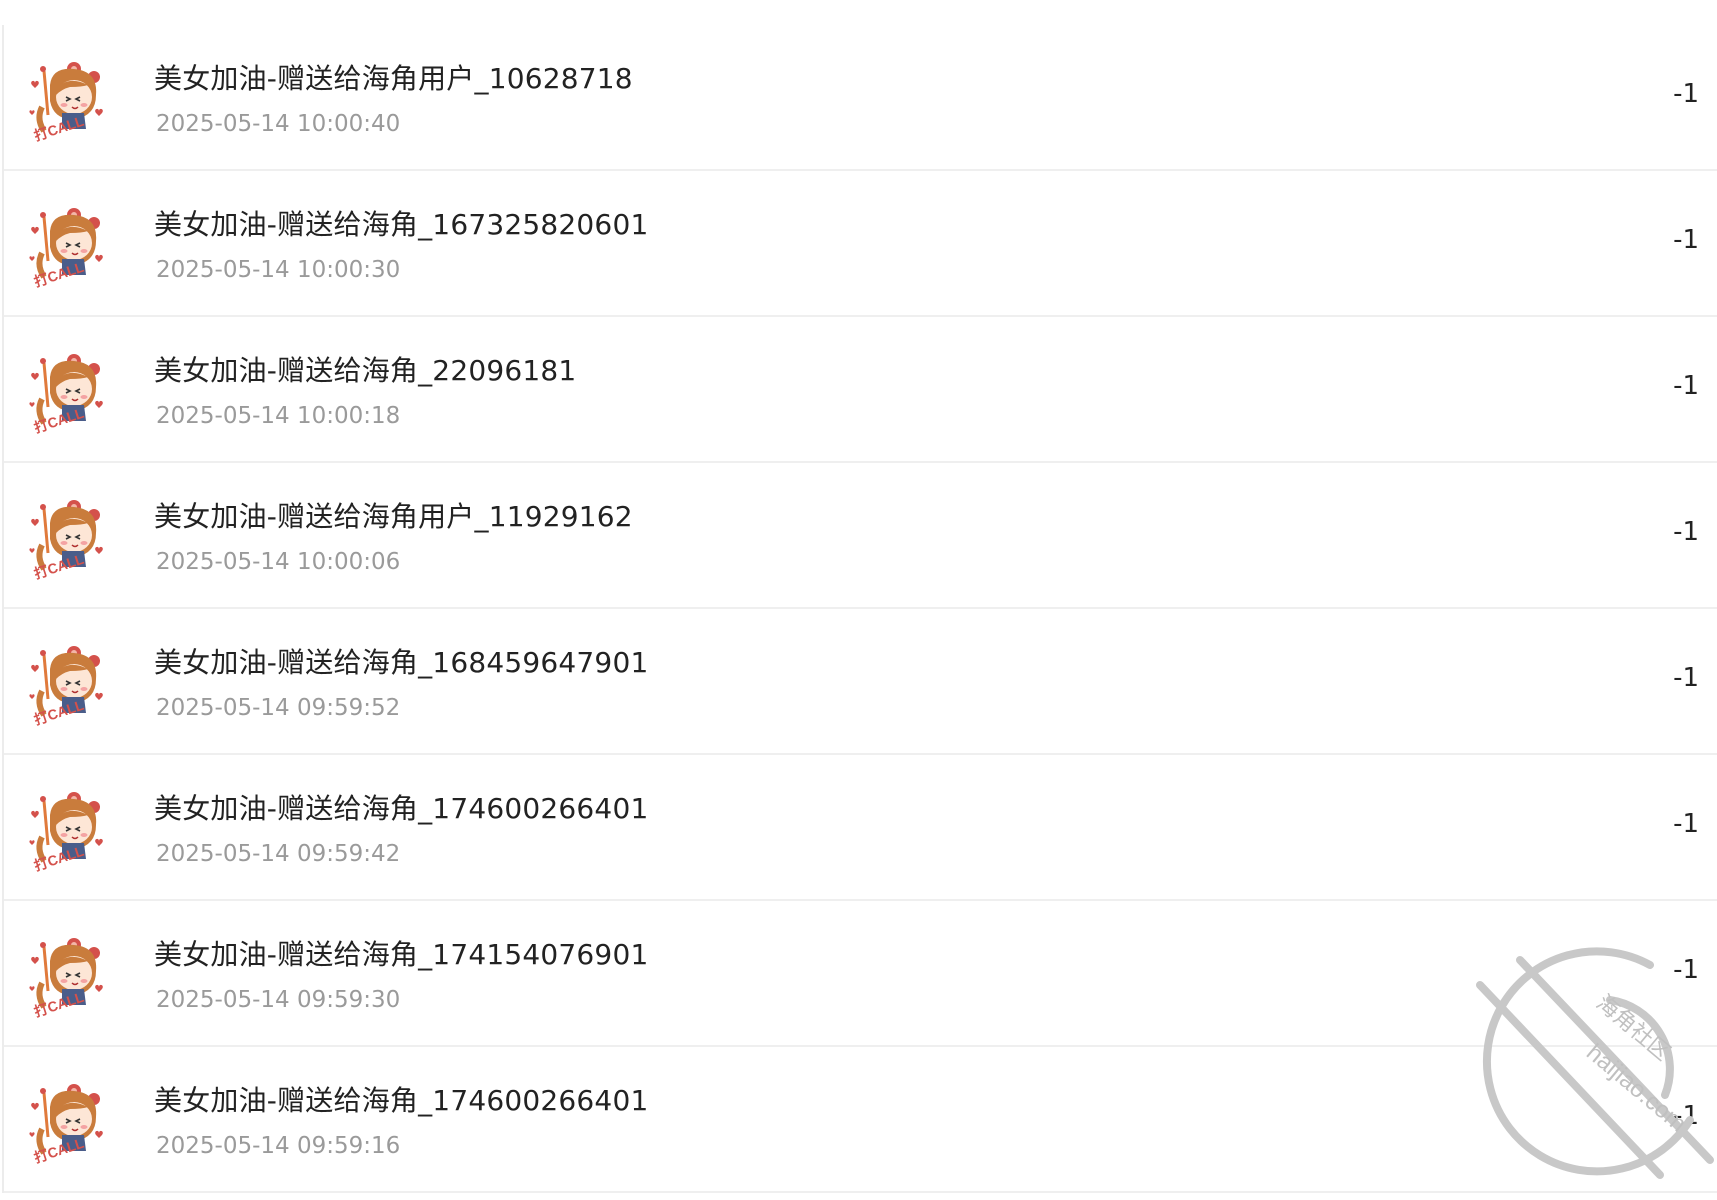  What do you see at coordinates (401, 224) in the screenshot?
I see `transaction-title: 美女加油-赠送给海角_167325820601` at bounding box center [401, 224].